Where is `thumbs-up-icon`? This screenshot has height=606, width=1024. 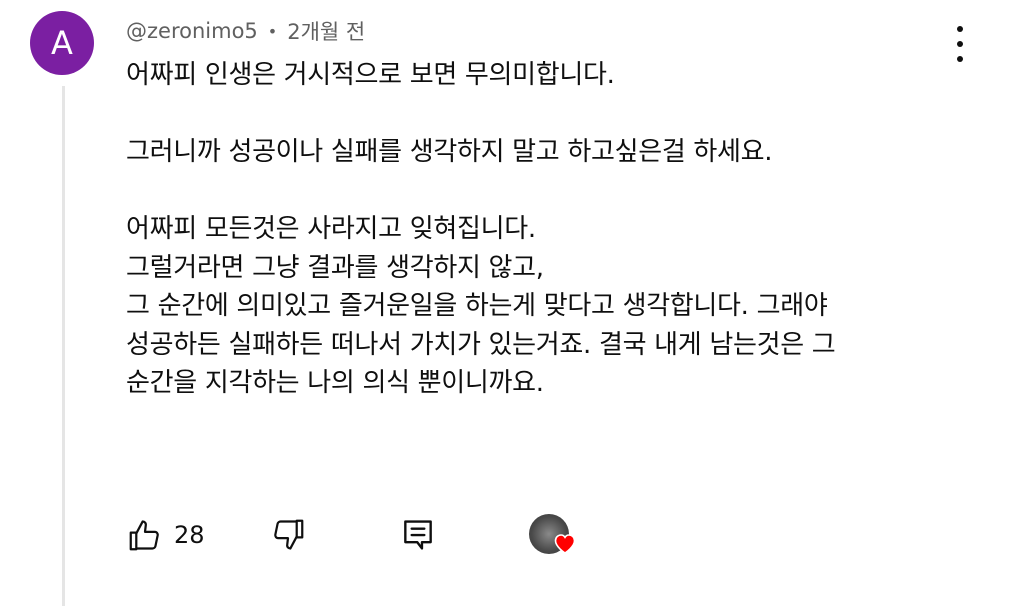
thumbs-up-icon is located at coordinates (144, 535).